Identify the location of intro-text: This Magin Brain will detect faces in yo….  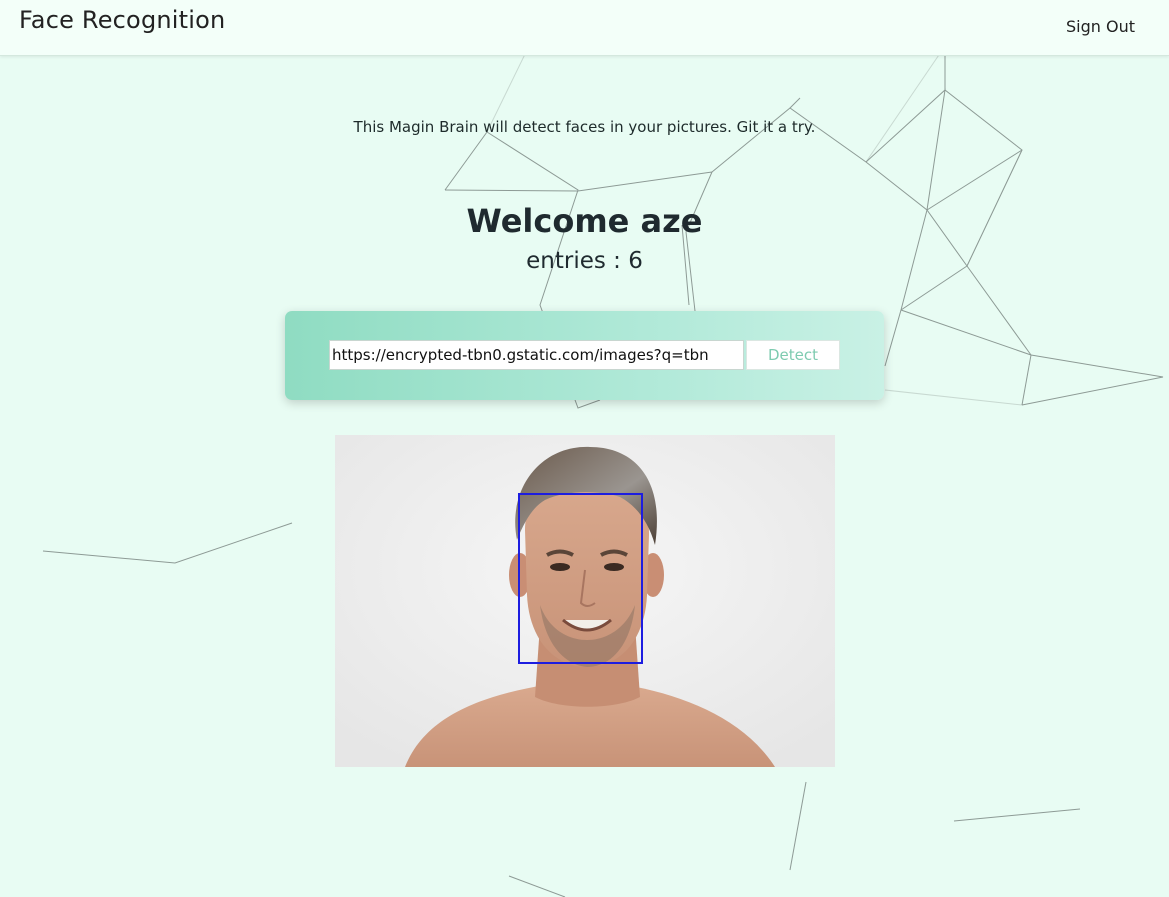
(584, 127).